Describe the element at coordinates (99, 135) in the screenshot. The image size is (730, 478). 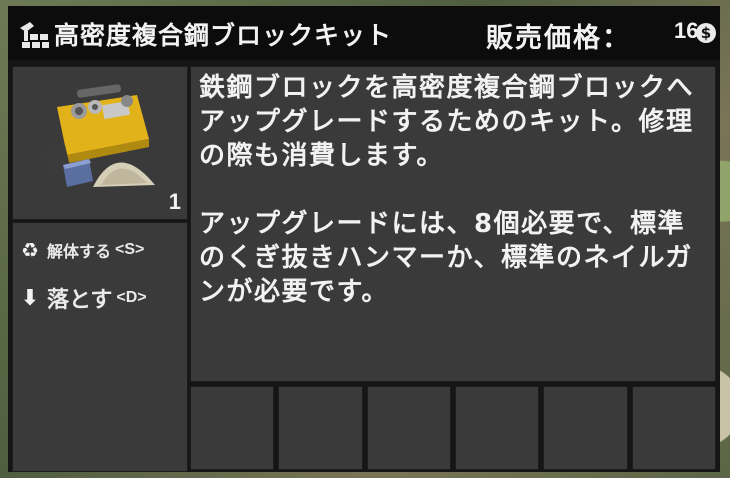
I see `toolbox-kit-icon` at that location.